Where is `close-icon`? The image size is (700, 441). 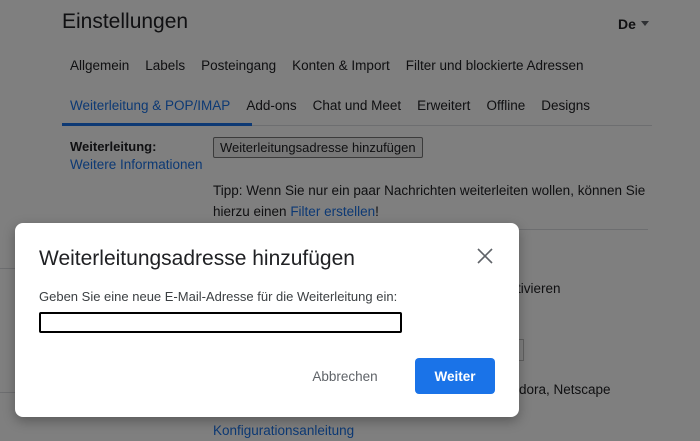 close-icon is located at coordinates (485, 256).